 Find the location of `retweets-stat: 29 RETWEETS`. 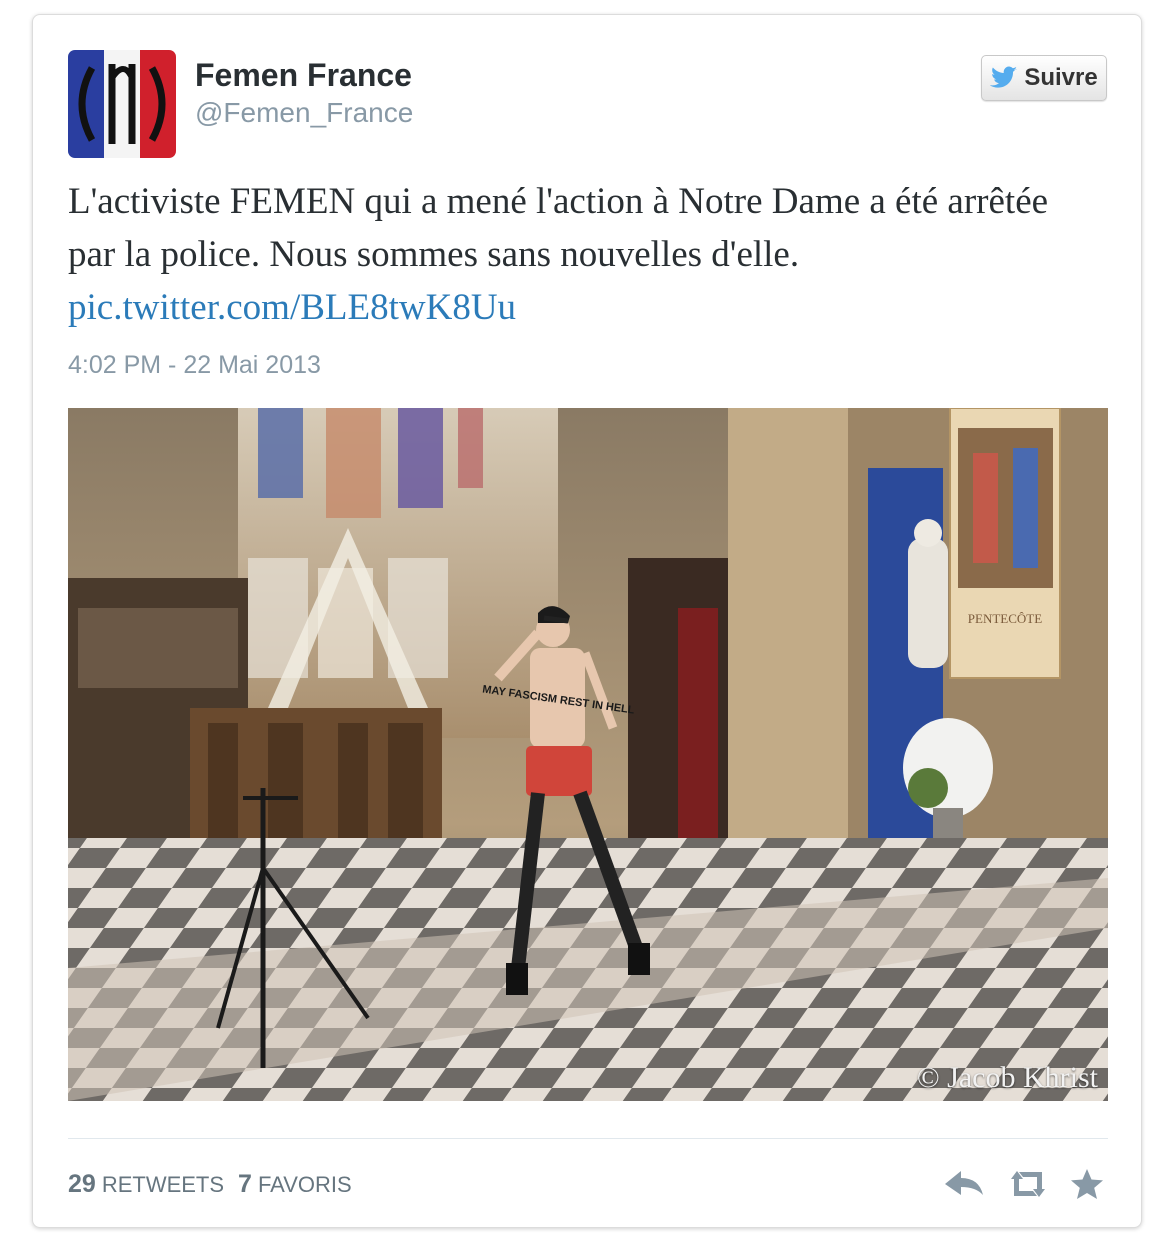

retweets-stat: 29 RETWEETS is located at coordinates (146, 1184).